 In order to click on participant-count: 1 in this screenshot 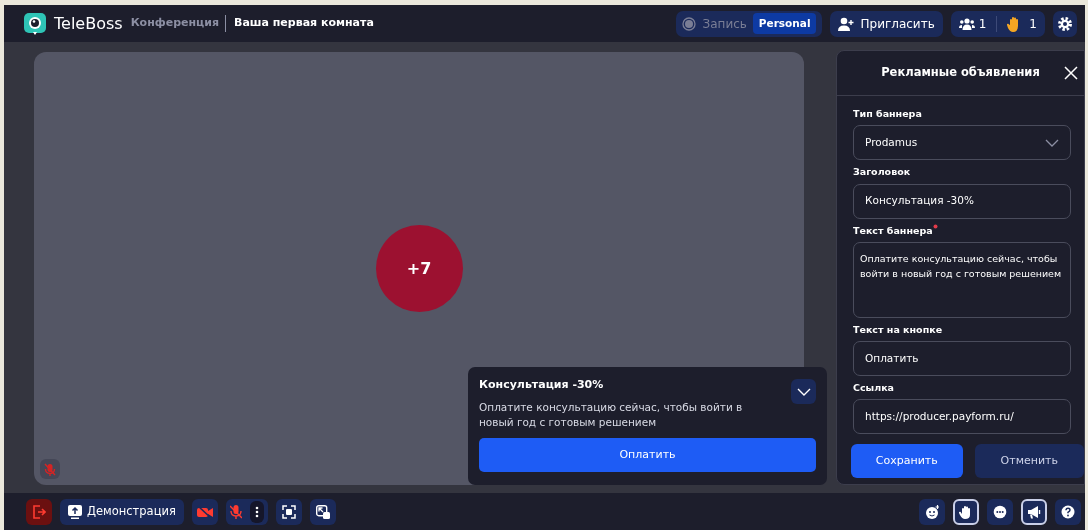, I will do `click(982, 24)`.